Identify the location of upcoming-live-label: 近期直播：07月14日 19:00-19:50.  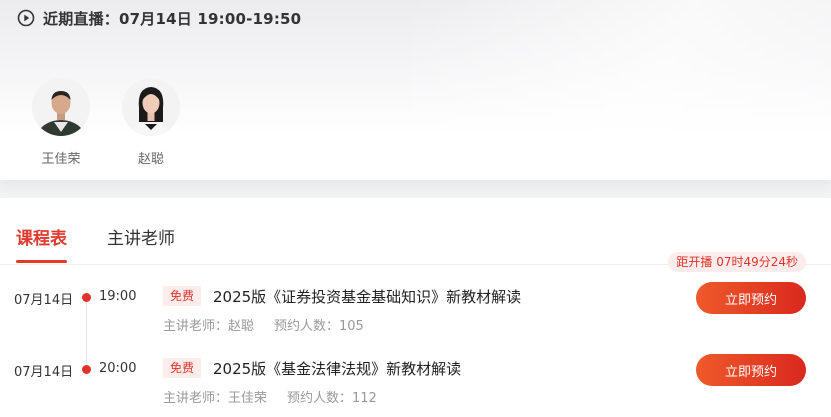
(172, 18).